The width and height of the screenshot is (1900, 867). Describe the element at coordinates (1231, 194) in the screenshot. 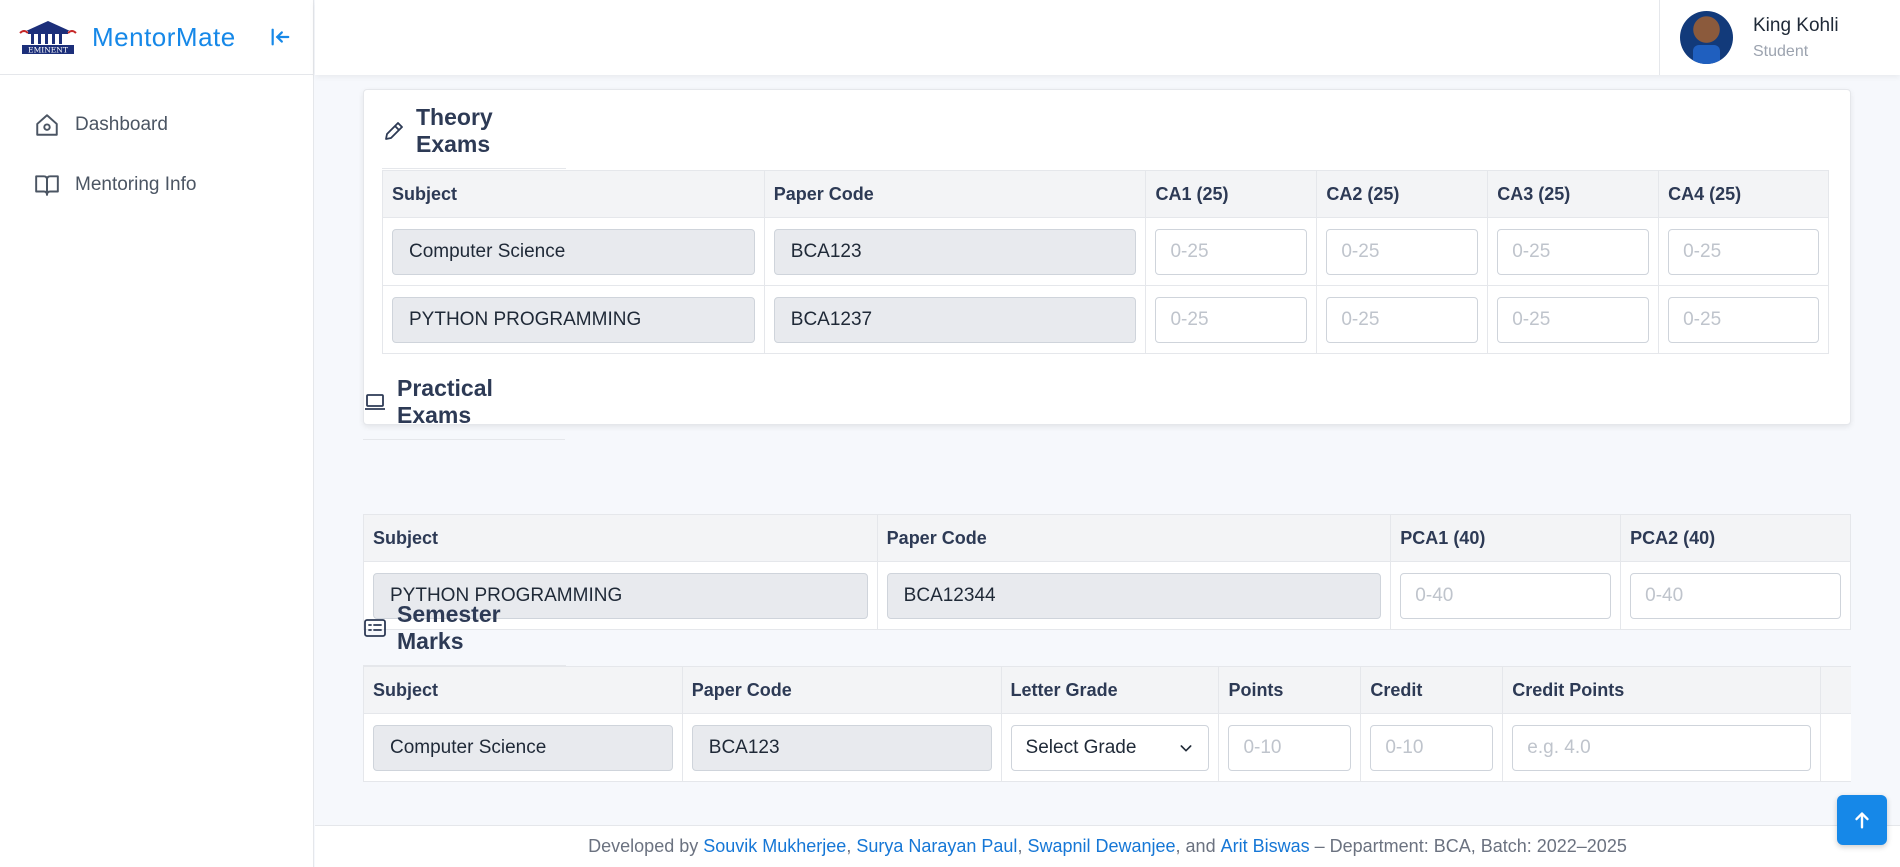

I see `column-header: CA1 (25)` at that location.